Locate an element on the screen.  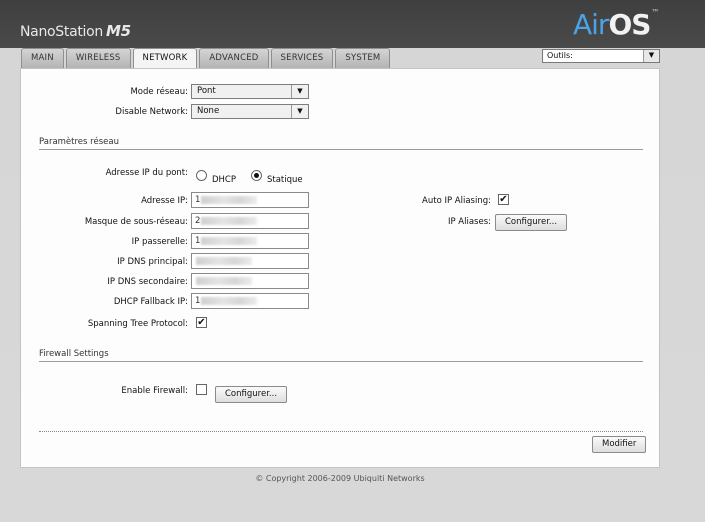
disable-network-value: None is located at coordinates (208, 111).